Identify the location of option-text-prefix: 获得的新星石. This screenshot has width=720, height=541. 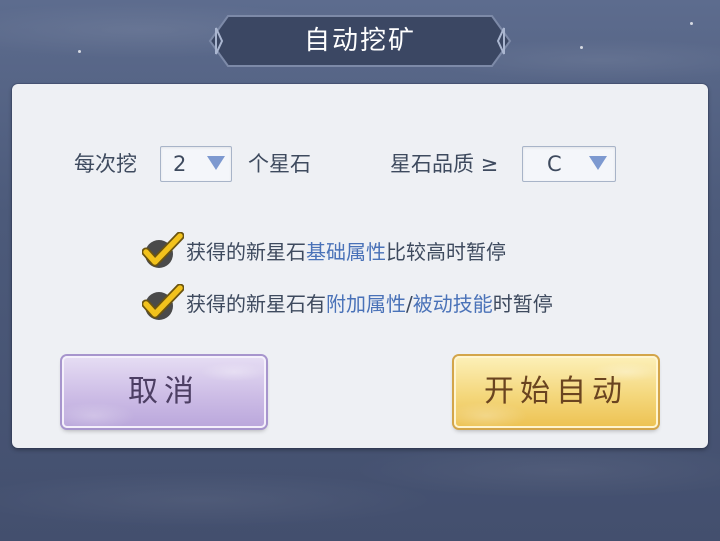
(246, 252).